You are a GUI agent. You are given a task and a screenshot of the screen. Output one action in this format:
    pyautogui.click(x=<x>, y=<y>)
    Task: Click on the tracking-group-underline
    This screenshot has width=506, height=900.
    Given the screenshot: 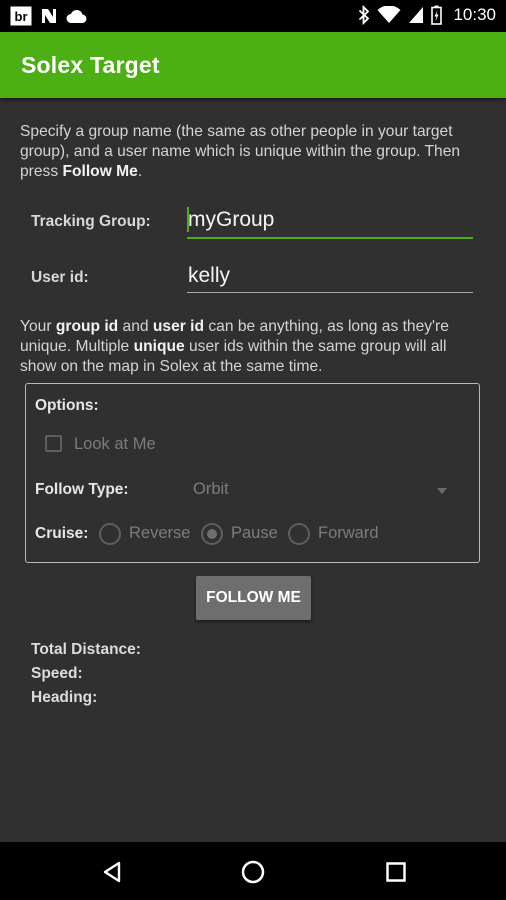 What is the action you would take?
    pyautogui.click(x=330, y=238)
    